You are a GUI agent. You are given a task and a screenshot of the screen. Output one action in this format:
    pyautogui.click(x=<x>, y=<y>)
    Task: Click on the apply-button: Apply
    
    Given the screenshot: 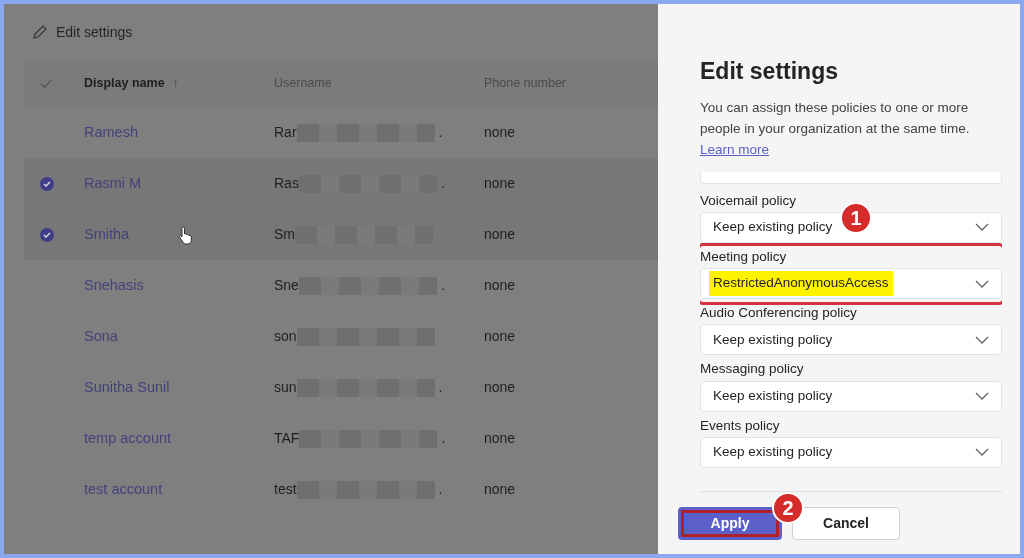 What is the action you would take?
    pyautogui.click(x=730, y=523)
    